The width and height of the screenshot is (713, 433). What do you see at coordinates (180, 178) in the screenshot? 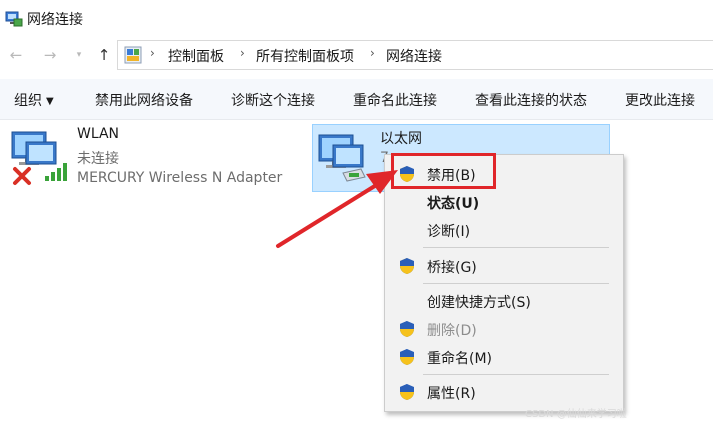
I see `adapter-name: MERCURY Wireless N Adapter` at bounding box center [180, 178].